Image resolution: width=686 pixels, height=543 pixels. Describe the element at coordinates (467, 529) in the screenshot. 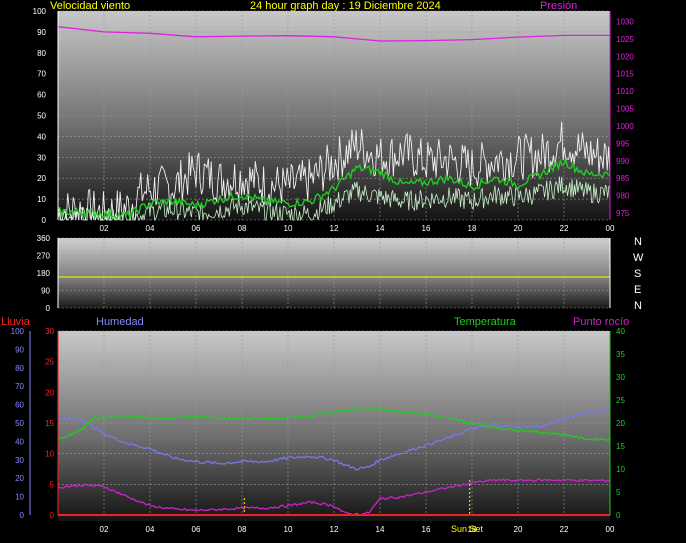

I see `sunset-label: Sun Set` at that location.